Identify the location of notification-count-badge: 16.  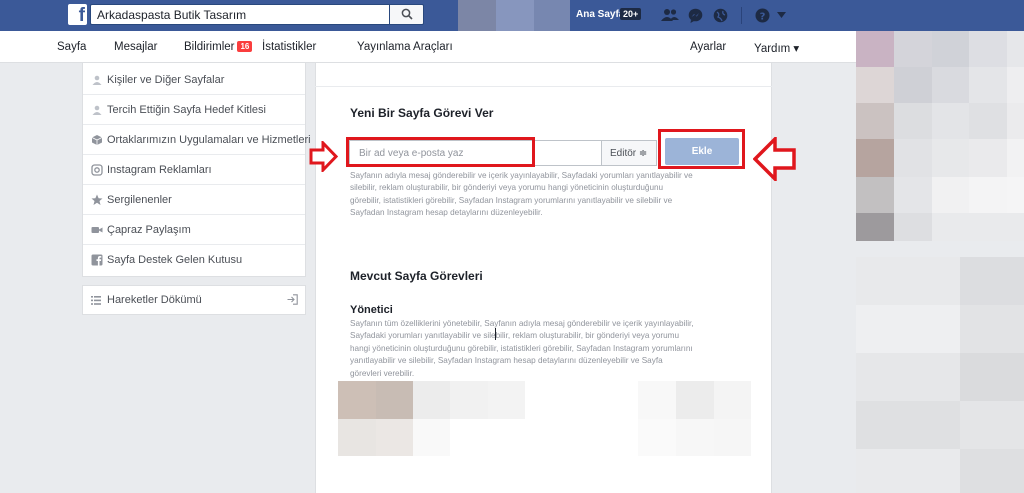
(245, 46).